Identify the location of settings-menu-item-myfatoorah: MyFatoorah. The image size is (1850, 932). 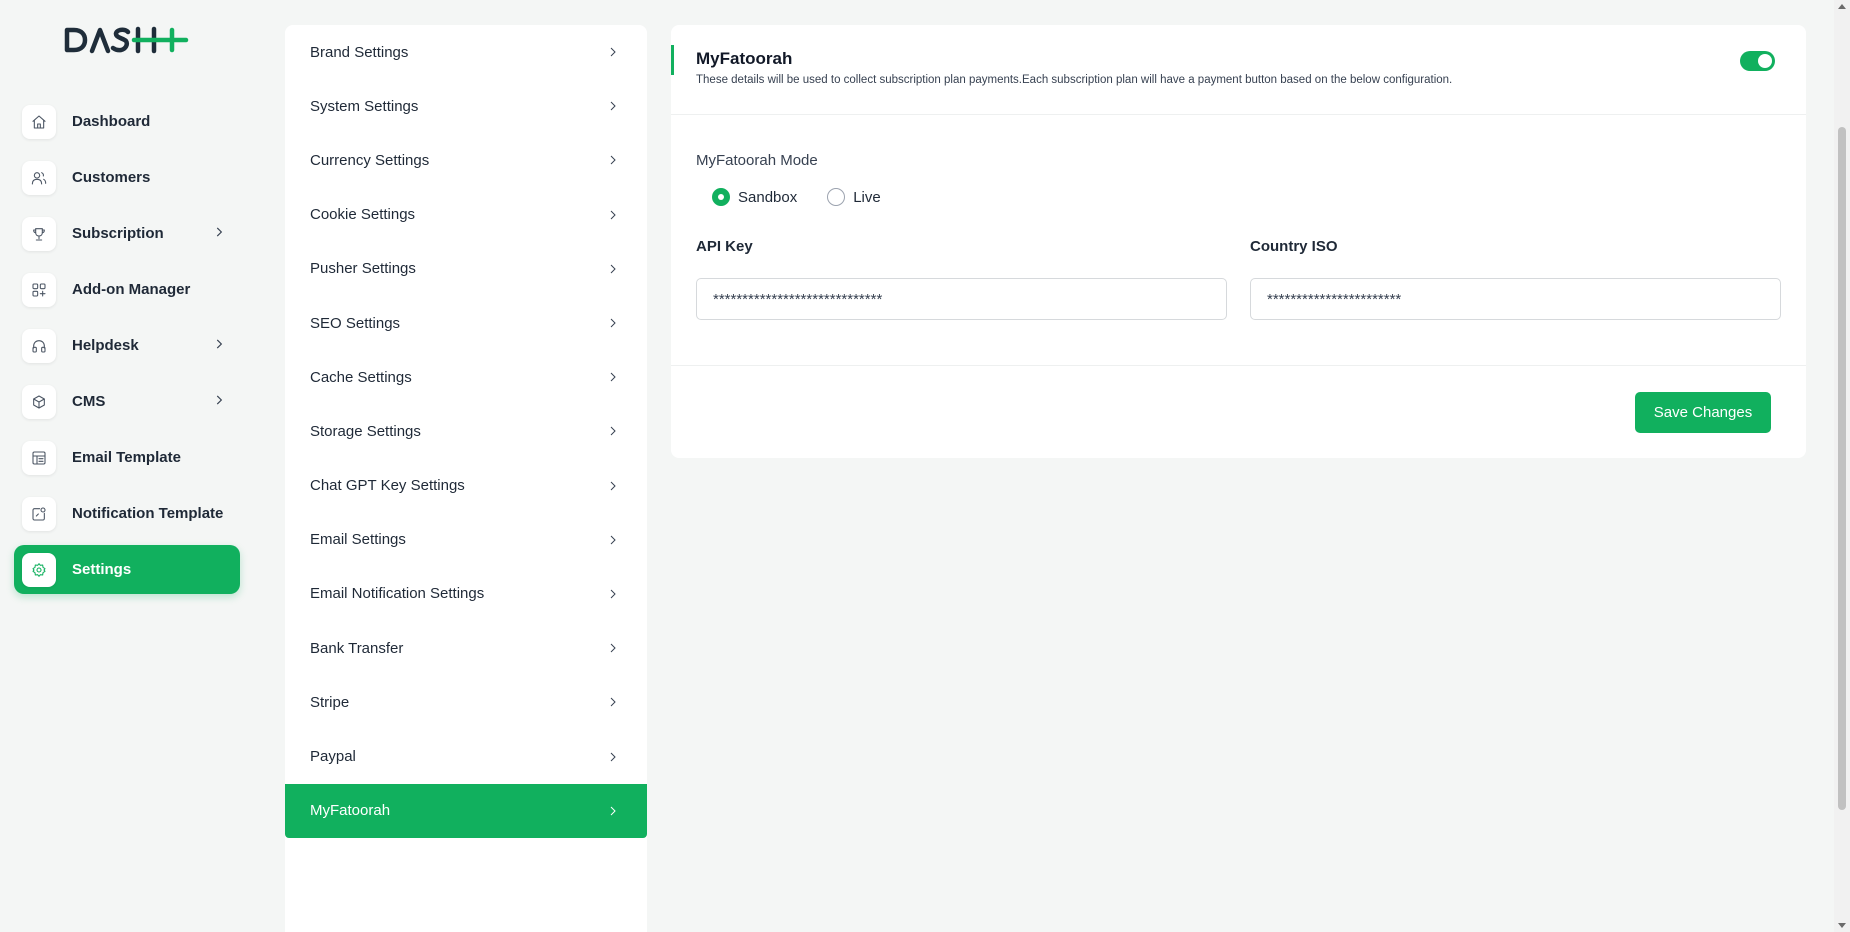
(466, 810).